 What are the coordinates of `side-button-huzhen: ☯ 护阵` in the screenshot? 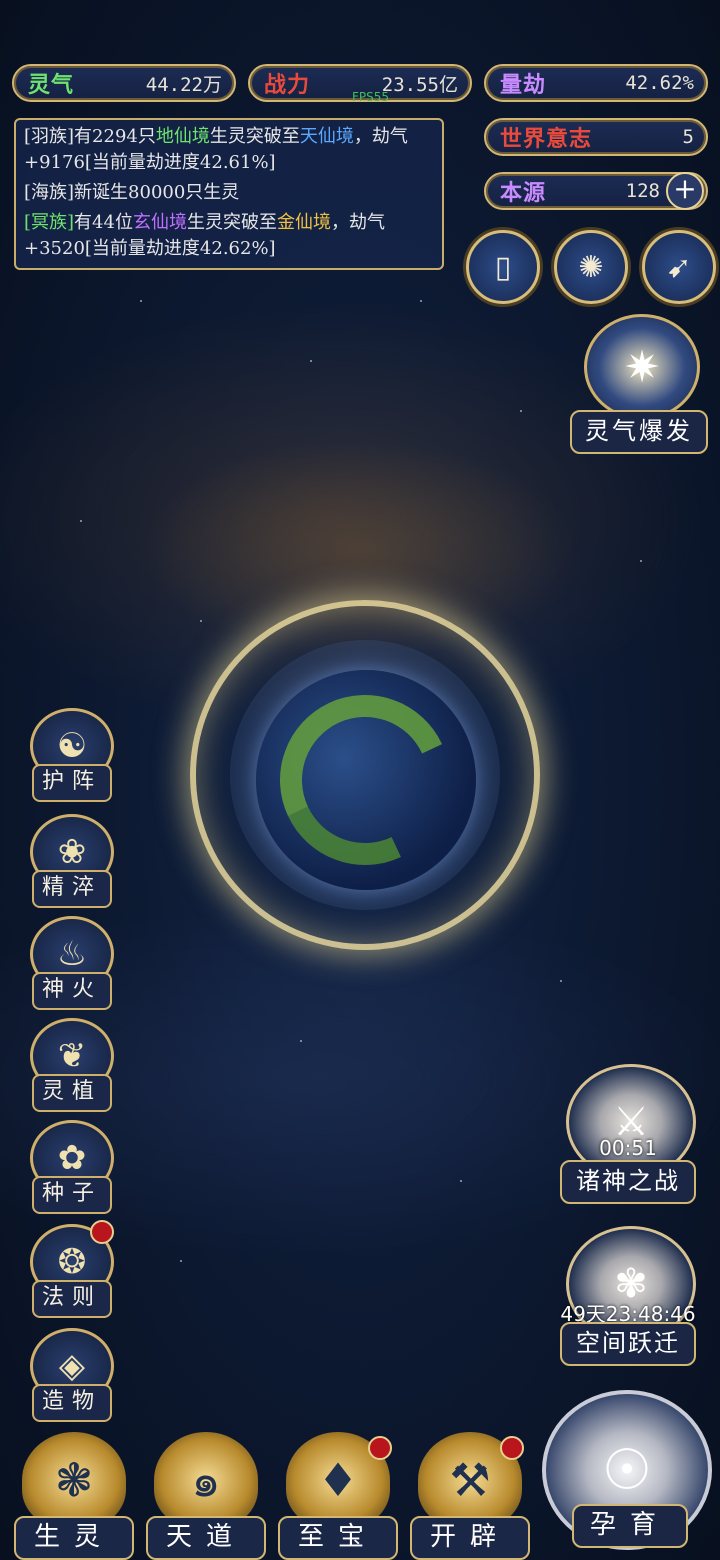 It's located at (70, 755).